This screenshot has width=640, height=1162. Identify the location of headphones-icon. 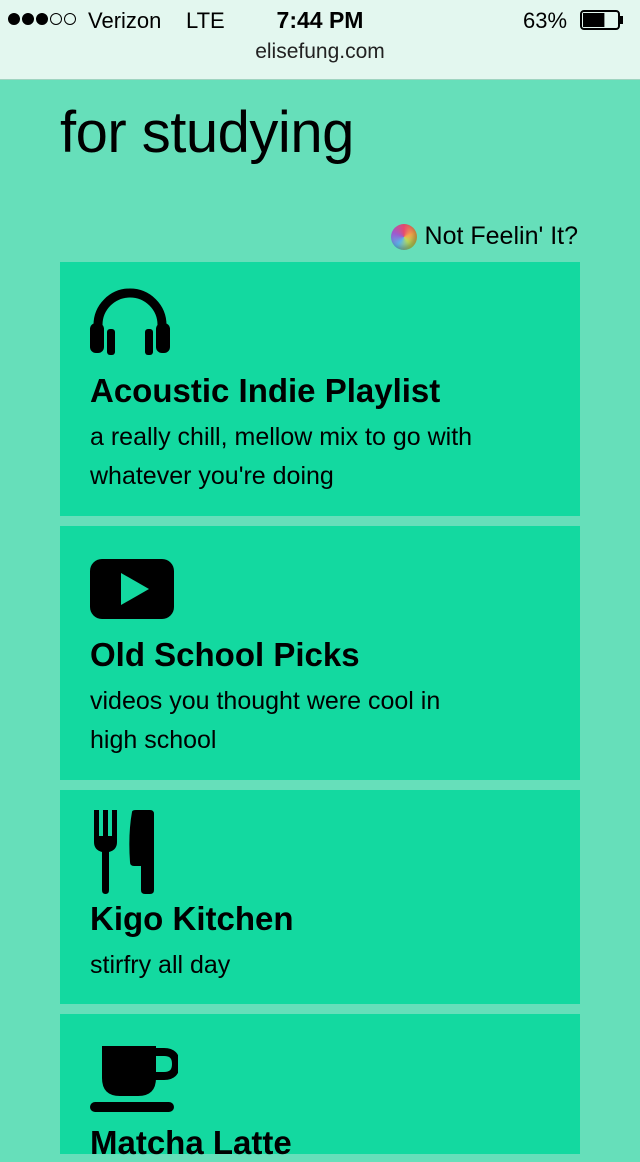
(130, 321).